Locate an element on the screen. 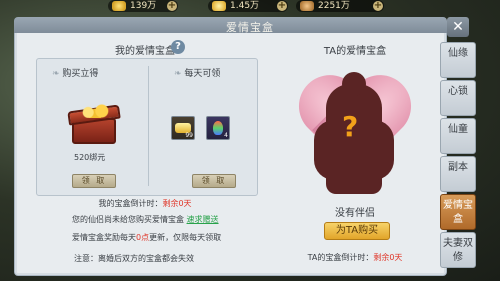 This screenshot has width=500, height=281. buy-instant-title: ❧ 购买立得 is located at coordinates (75, 74).